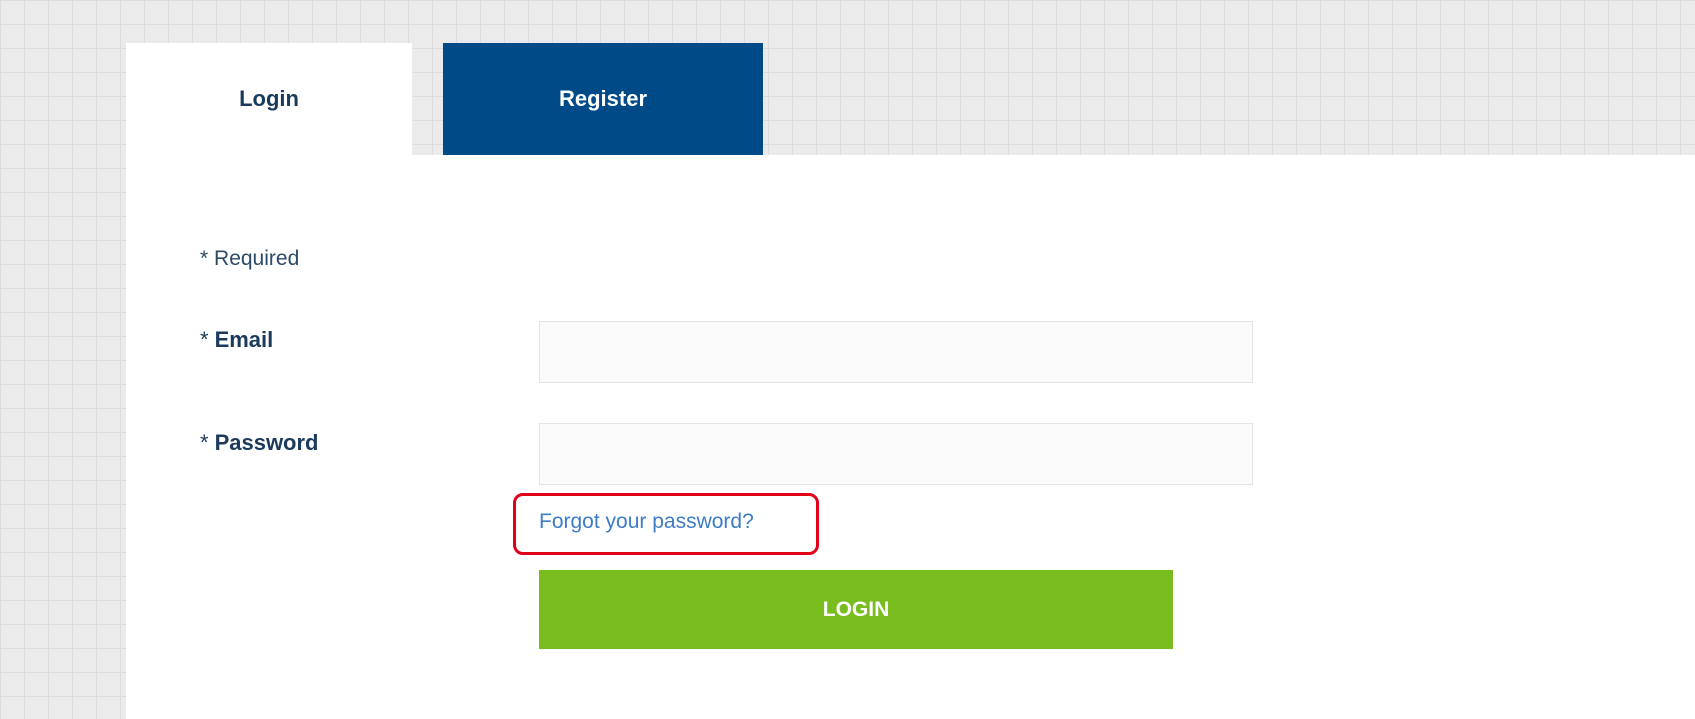 This screenshot has width=1695, height=719. I want to click on login-button: LOGIN, so click(856, 609).